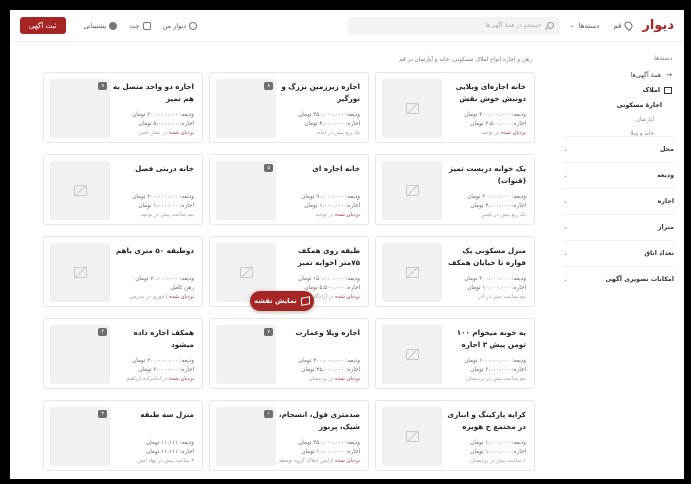 This screenshot has width=691, height=484. I want to click on search-icon, so click(550, 25).